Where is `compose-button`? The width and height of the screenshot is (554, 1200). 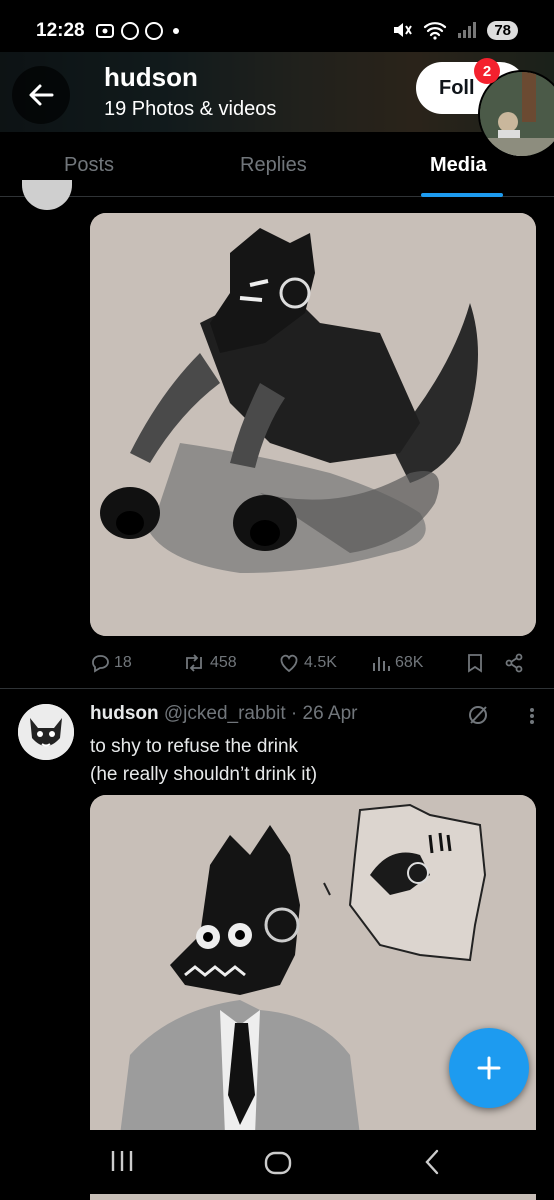 compose-button is located at coordinates (489, 1068).